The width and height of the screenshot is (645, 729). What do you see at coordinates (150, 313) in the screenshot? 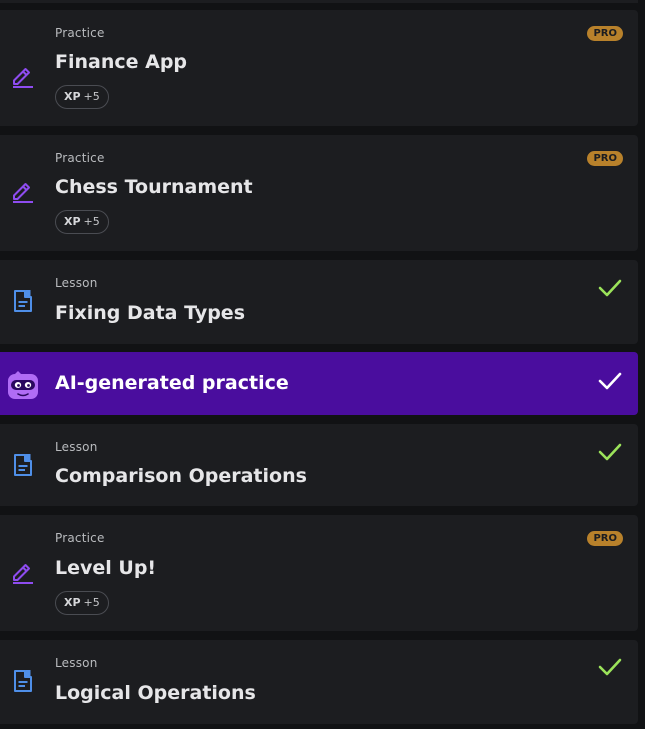
I see `item-title: Fixing Data Types` at bounding box center [150, 313].